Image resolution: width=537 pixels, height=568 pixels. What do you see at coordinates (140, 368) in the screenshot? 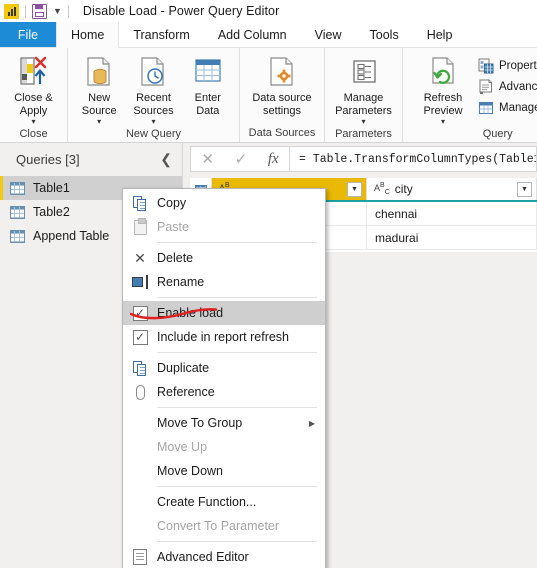
I see `duplicate-icon` at bounding box center [140, 368].